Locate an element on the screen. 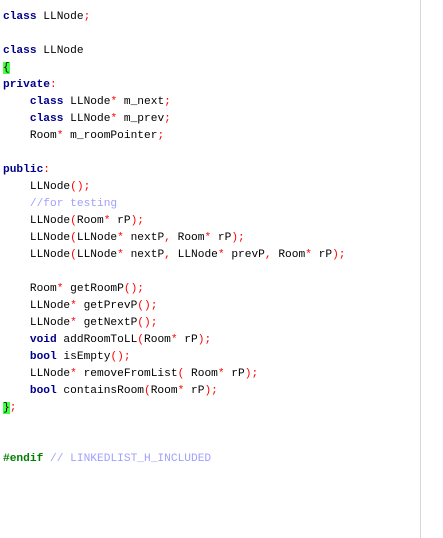 The width and height of the screenshot is (443, 538). comment: // LINKEDLIST_H_INCLUDED is located at coordinates (131, 459).